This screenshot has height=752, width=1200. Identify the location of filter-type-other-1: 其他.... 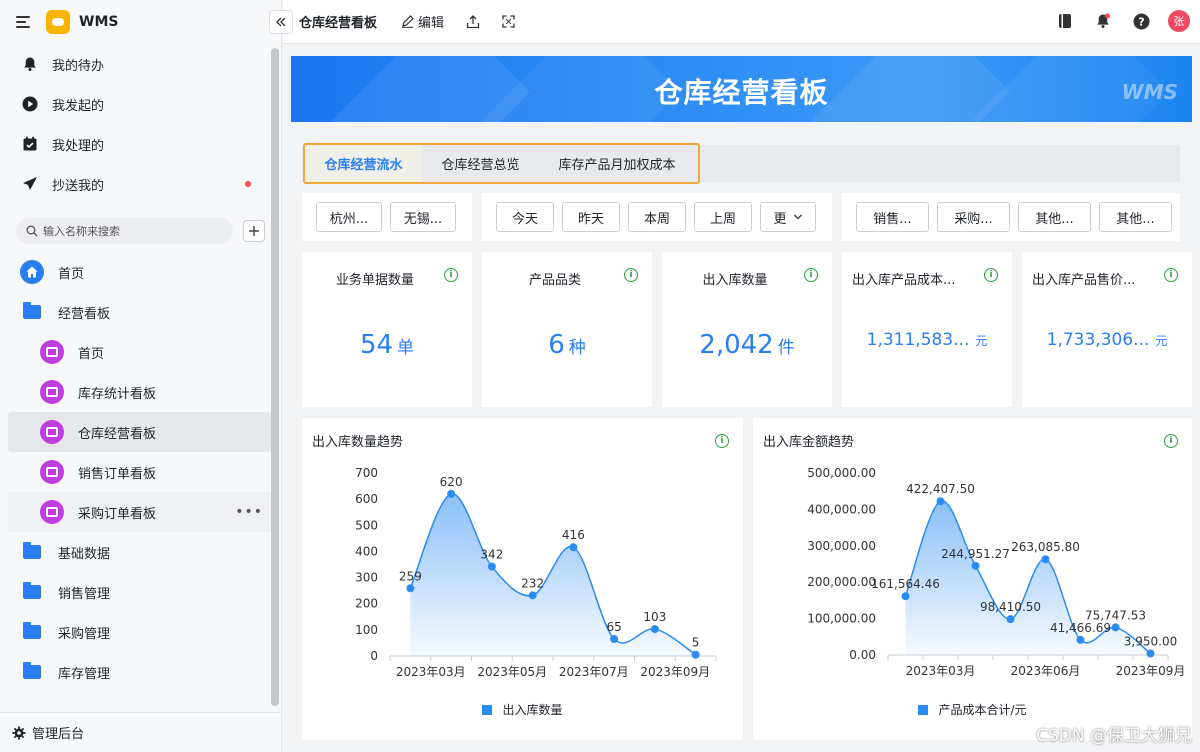
(1054, 217).